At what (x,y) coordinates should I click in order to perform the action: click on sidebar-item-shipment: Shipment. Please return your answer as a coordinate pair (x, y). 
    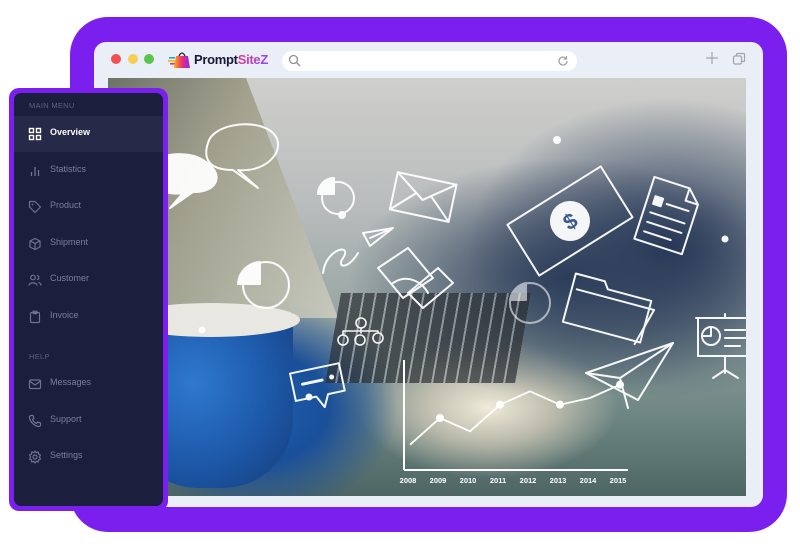
    Looking at the image, I should click on (88, 244).